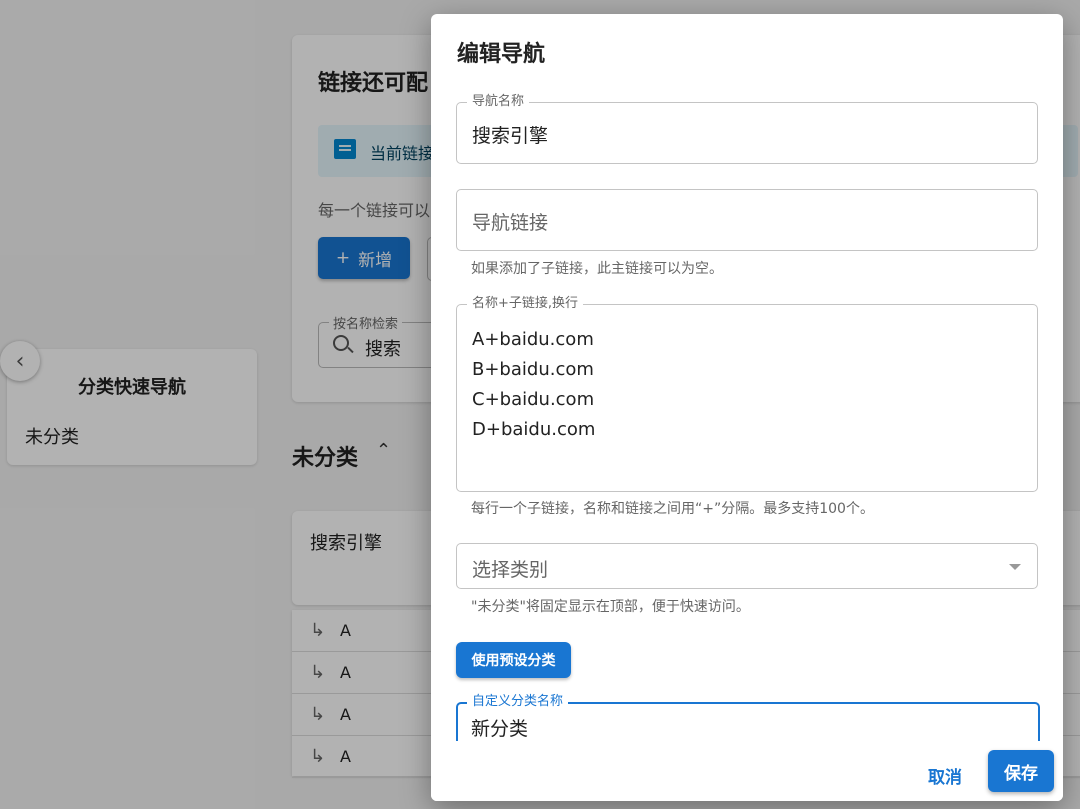 Image resolution: width=1080 pixels, height=809 pixels. Describe the element at coordinates (533, 339) in the screenshot. I see `sublink-line: A+baidu.com` at that location.